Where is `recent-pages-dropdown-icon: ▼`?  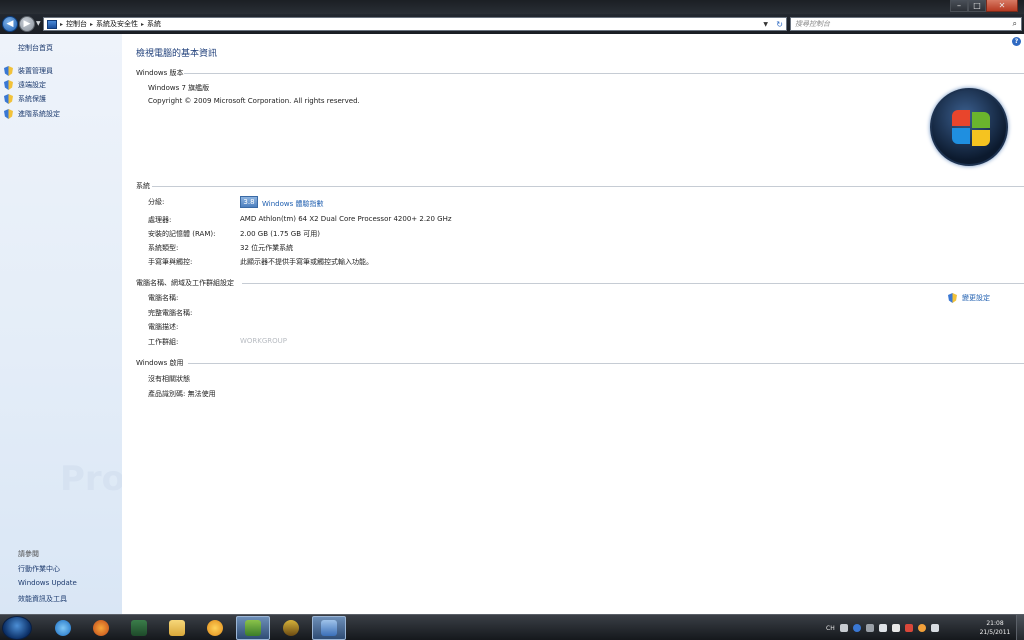 recent-pages-dropdown-icon: ▼ is located at coordinates (38, 23).